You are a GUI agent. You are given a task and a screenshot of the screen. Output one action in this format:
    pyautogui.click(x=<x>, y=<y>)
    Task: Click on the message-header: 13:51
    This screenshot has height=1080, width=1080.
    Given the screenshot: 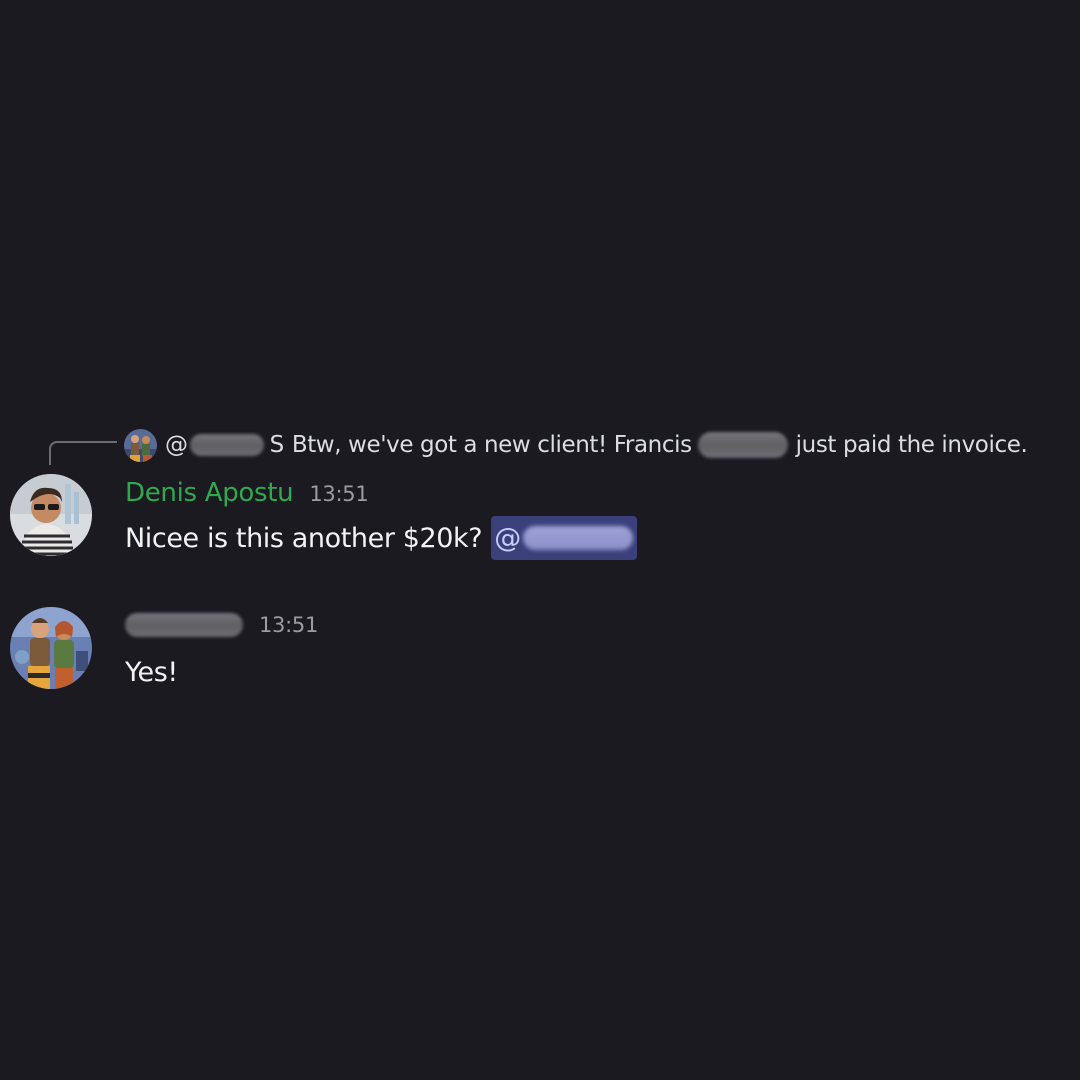 What is the action you would take?
    pyautogui.click(x=221, y=625)
    